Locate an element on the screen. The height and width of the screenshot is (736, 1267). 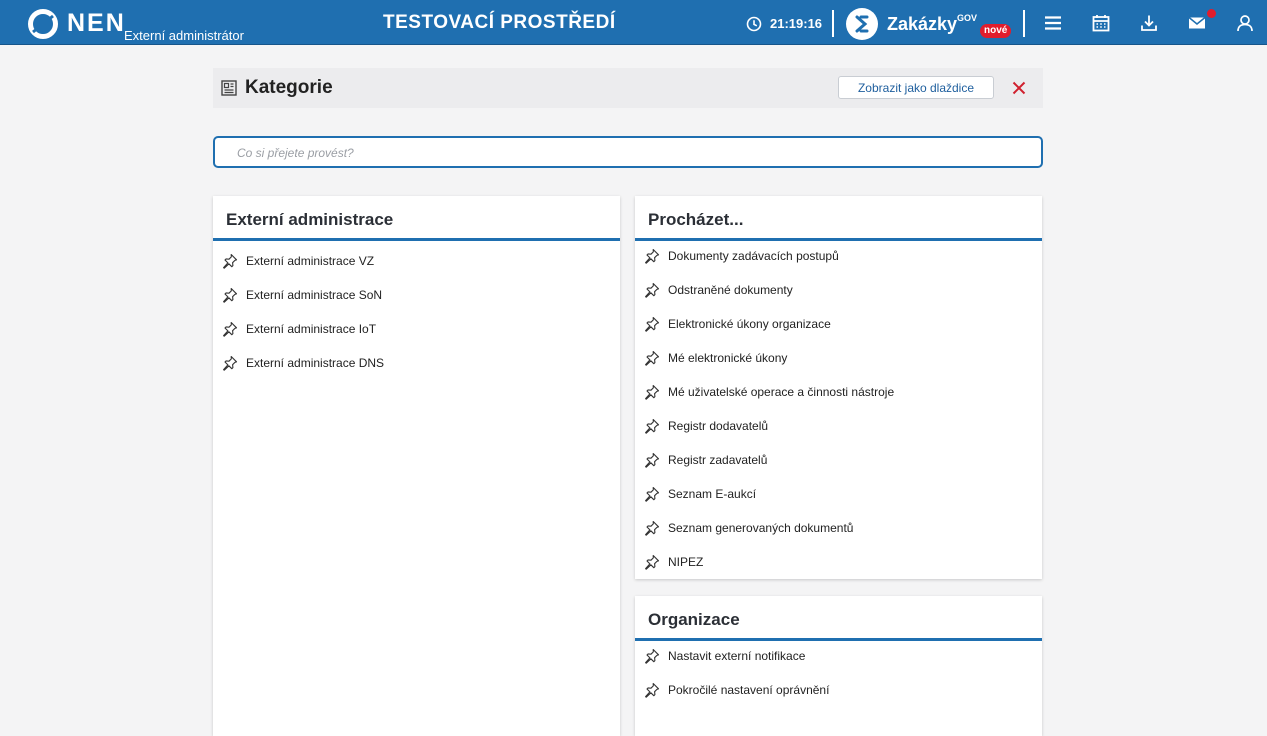
list-item-label: Seznam E-aukcí is located at coordinates (712, 494).